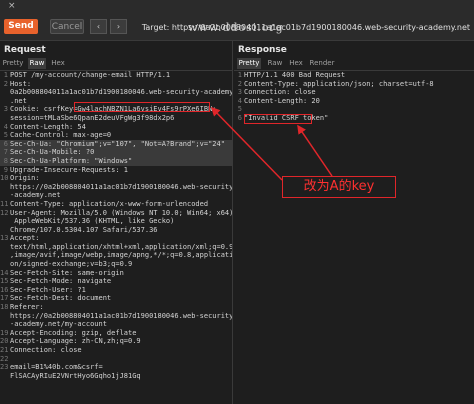 Image resolution: width=474 pixels, height=404 pixels. I want to click on request-tab-hex: Hex, so click(58, 63).